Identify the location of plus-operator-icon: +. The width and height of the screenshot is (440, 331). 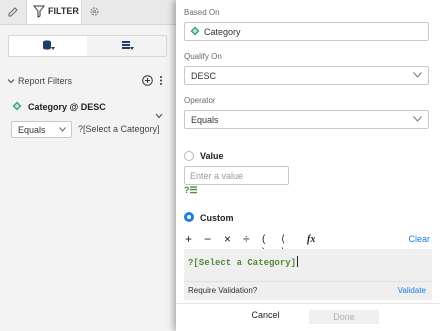
(188, 239).